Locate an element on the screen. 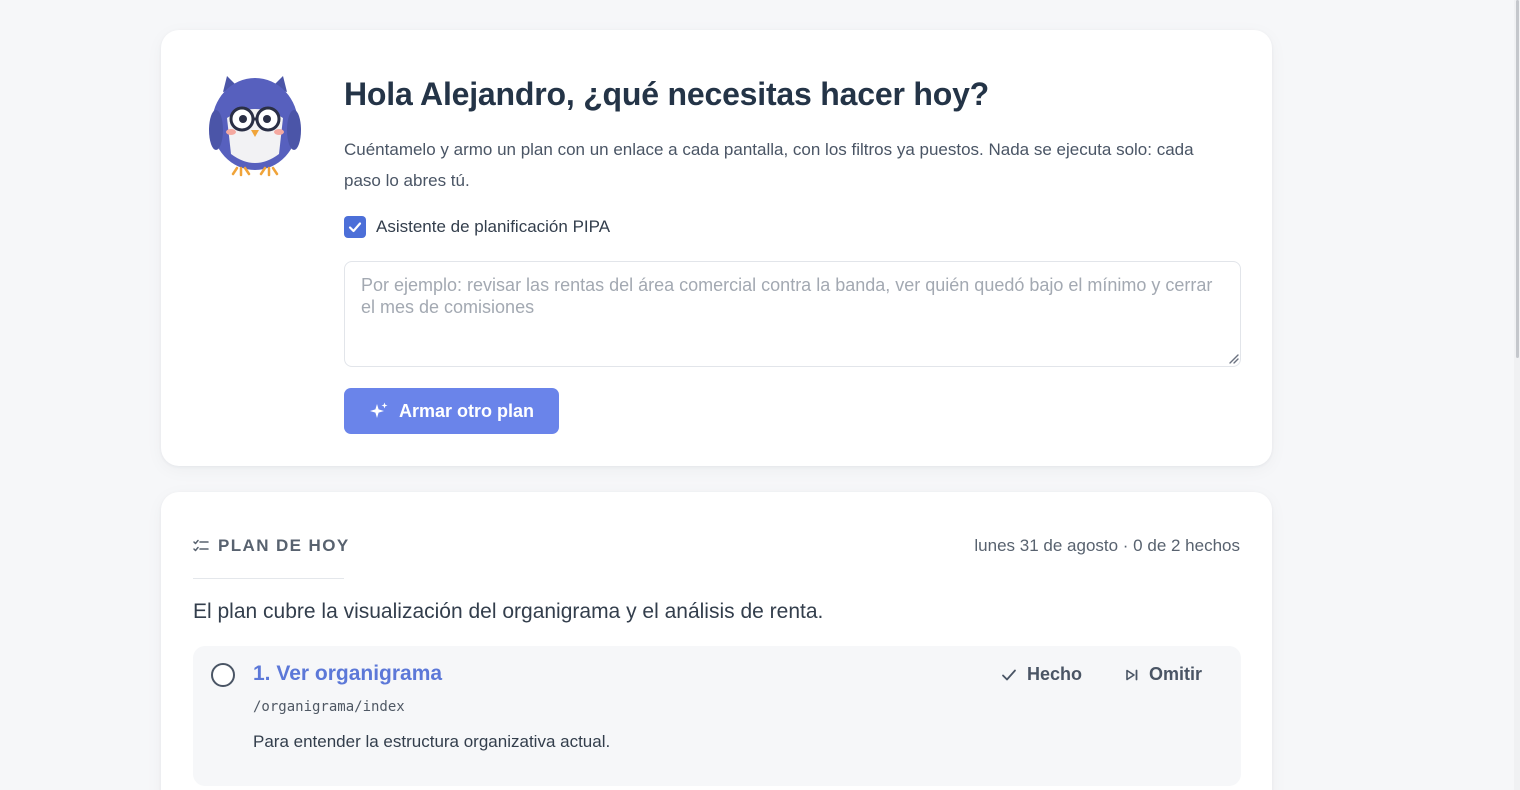 This screenshot has width=1520, height=790. skip-forward-icon is located at coordinates (1132, 674).